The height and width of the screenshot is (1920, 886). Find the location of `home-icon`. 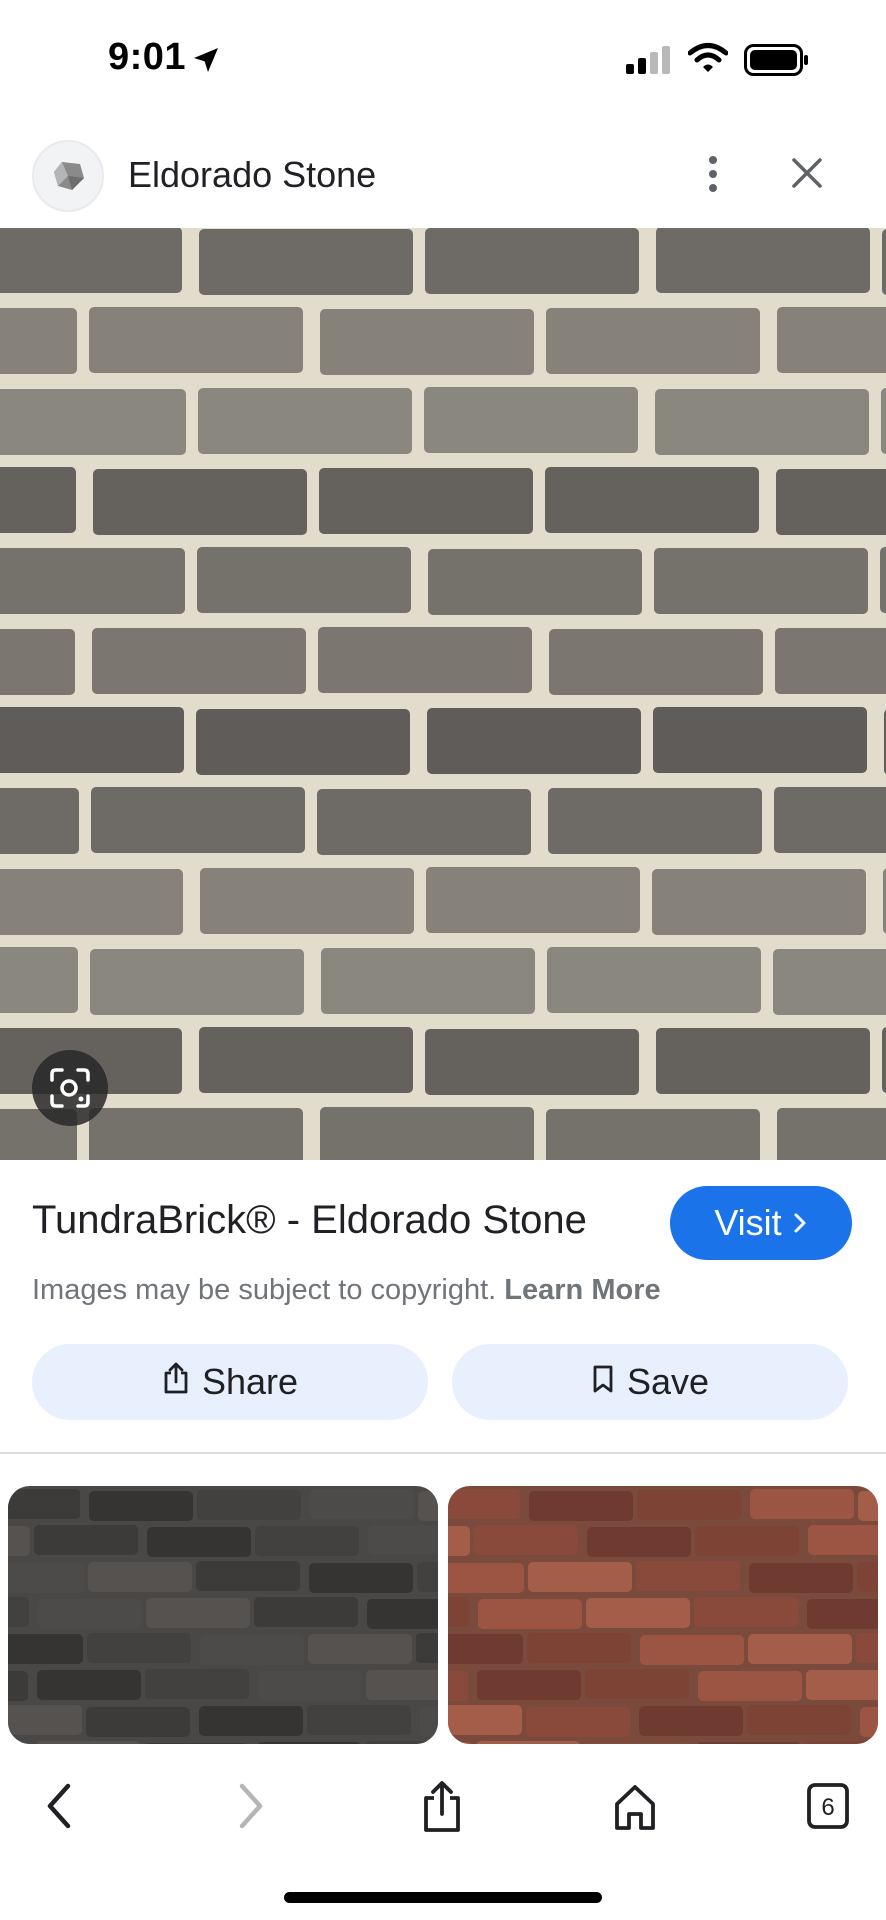

home-icon is located at coordinates (635, 1808).